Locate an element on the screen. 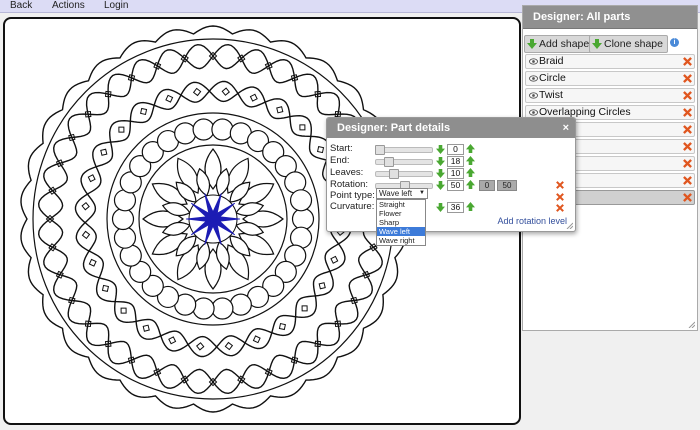  end-slider is located at coordinates (404, 162).